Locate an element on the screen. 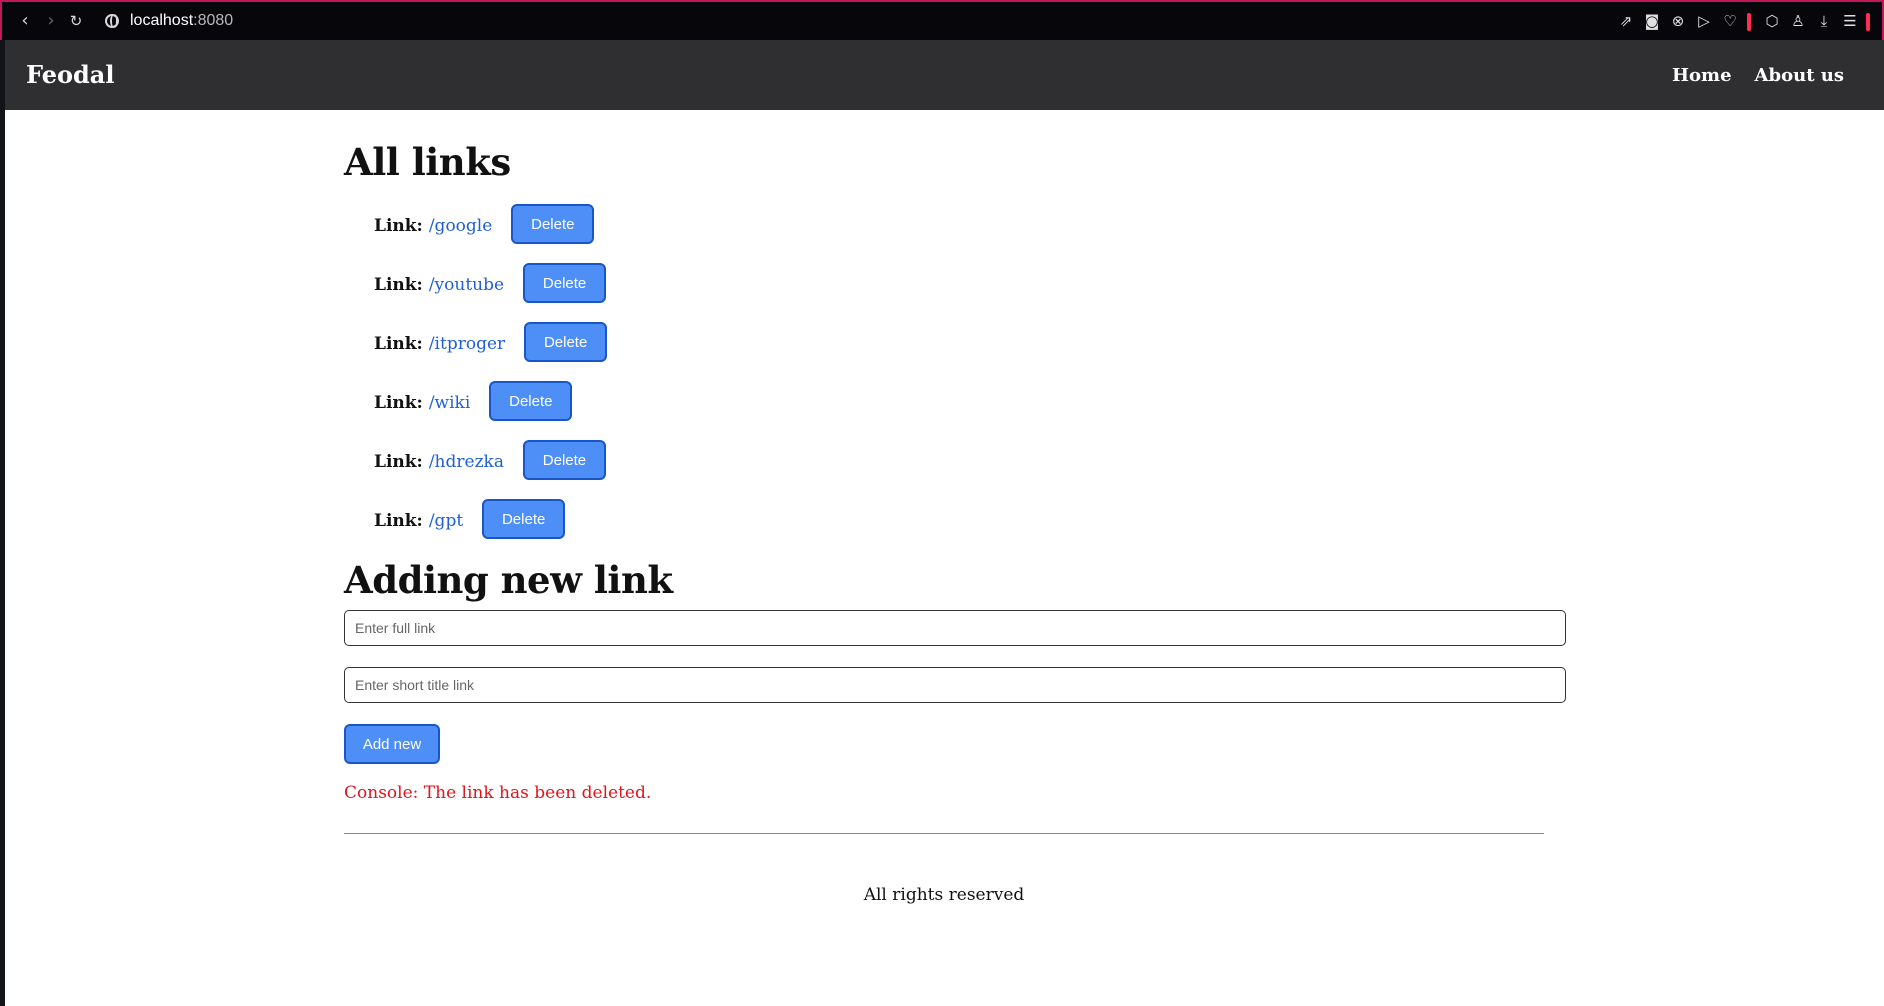 This screenshot has width=1884, height=1006. download-icon: ⤓ is located at coordinates (1824, 21).